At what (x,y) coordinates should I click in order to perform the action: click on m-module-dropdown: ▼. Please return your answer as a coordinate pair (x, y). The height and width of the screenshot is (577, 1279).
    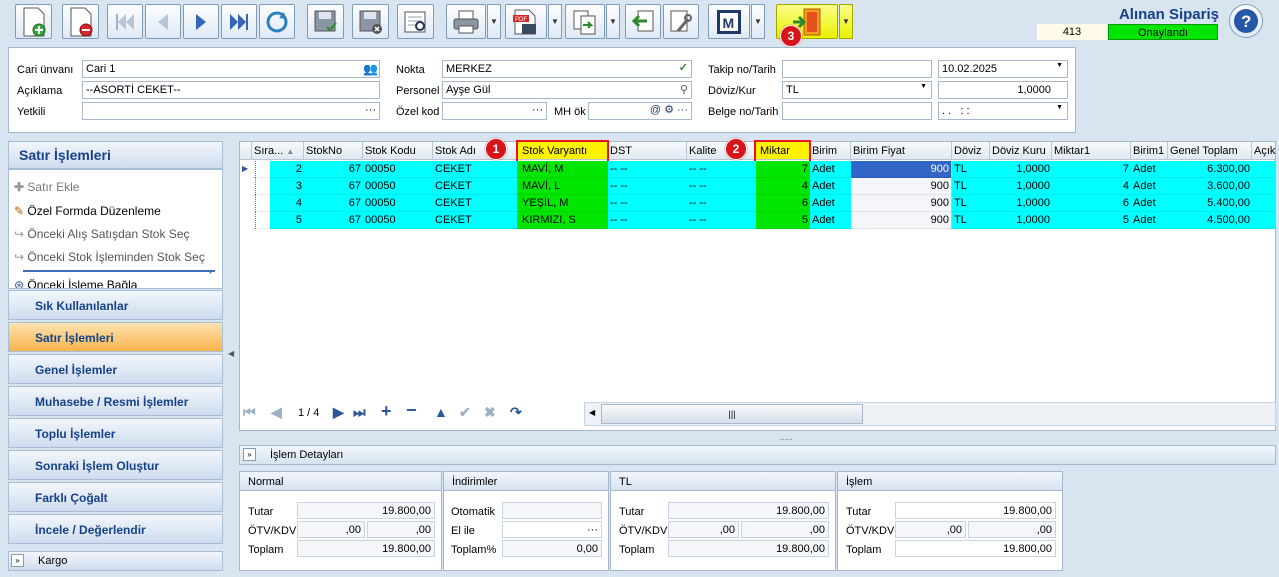
    Looking at the image, I should click on (758, 21).